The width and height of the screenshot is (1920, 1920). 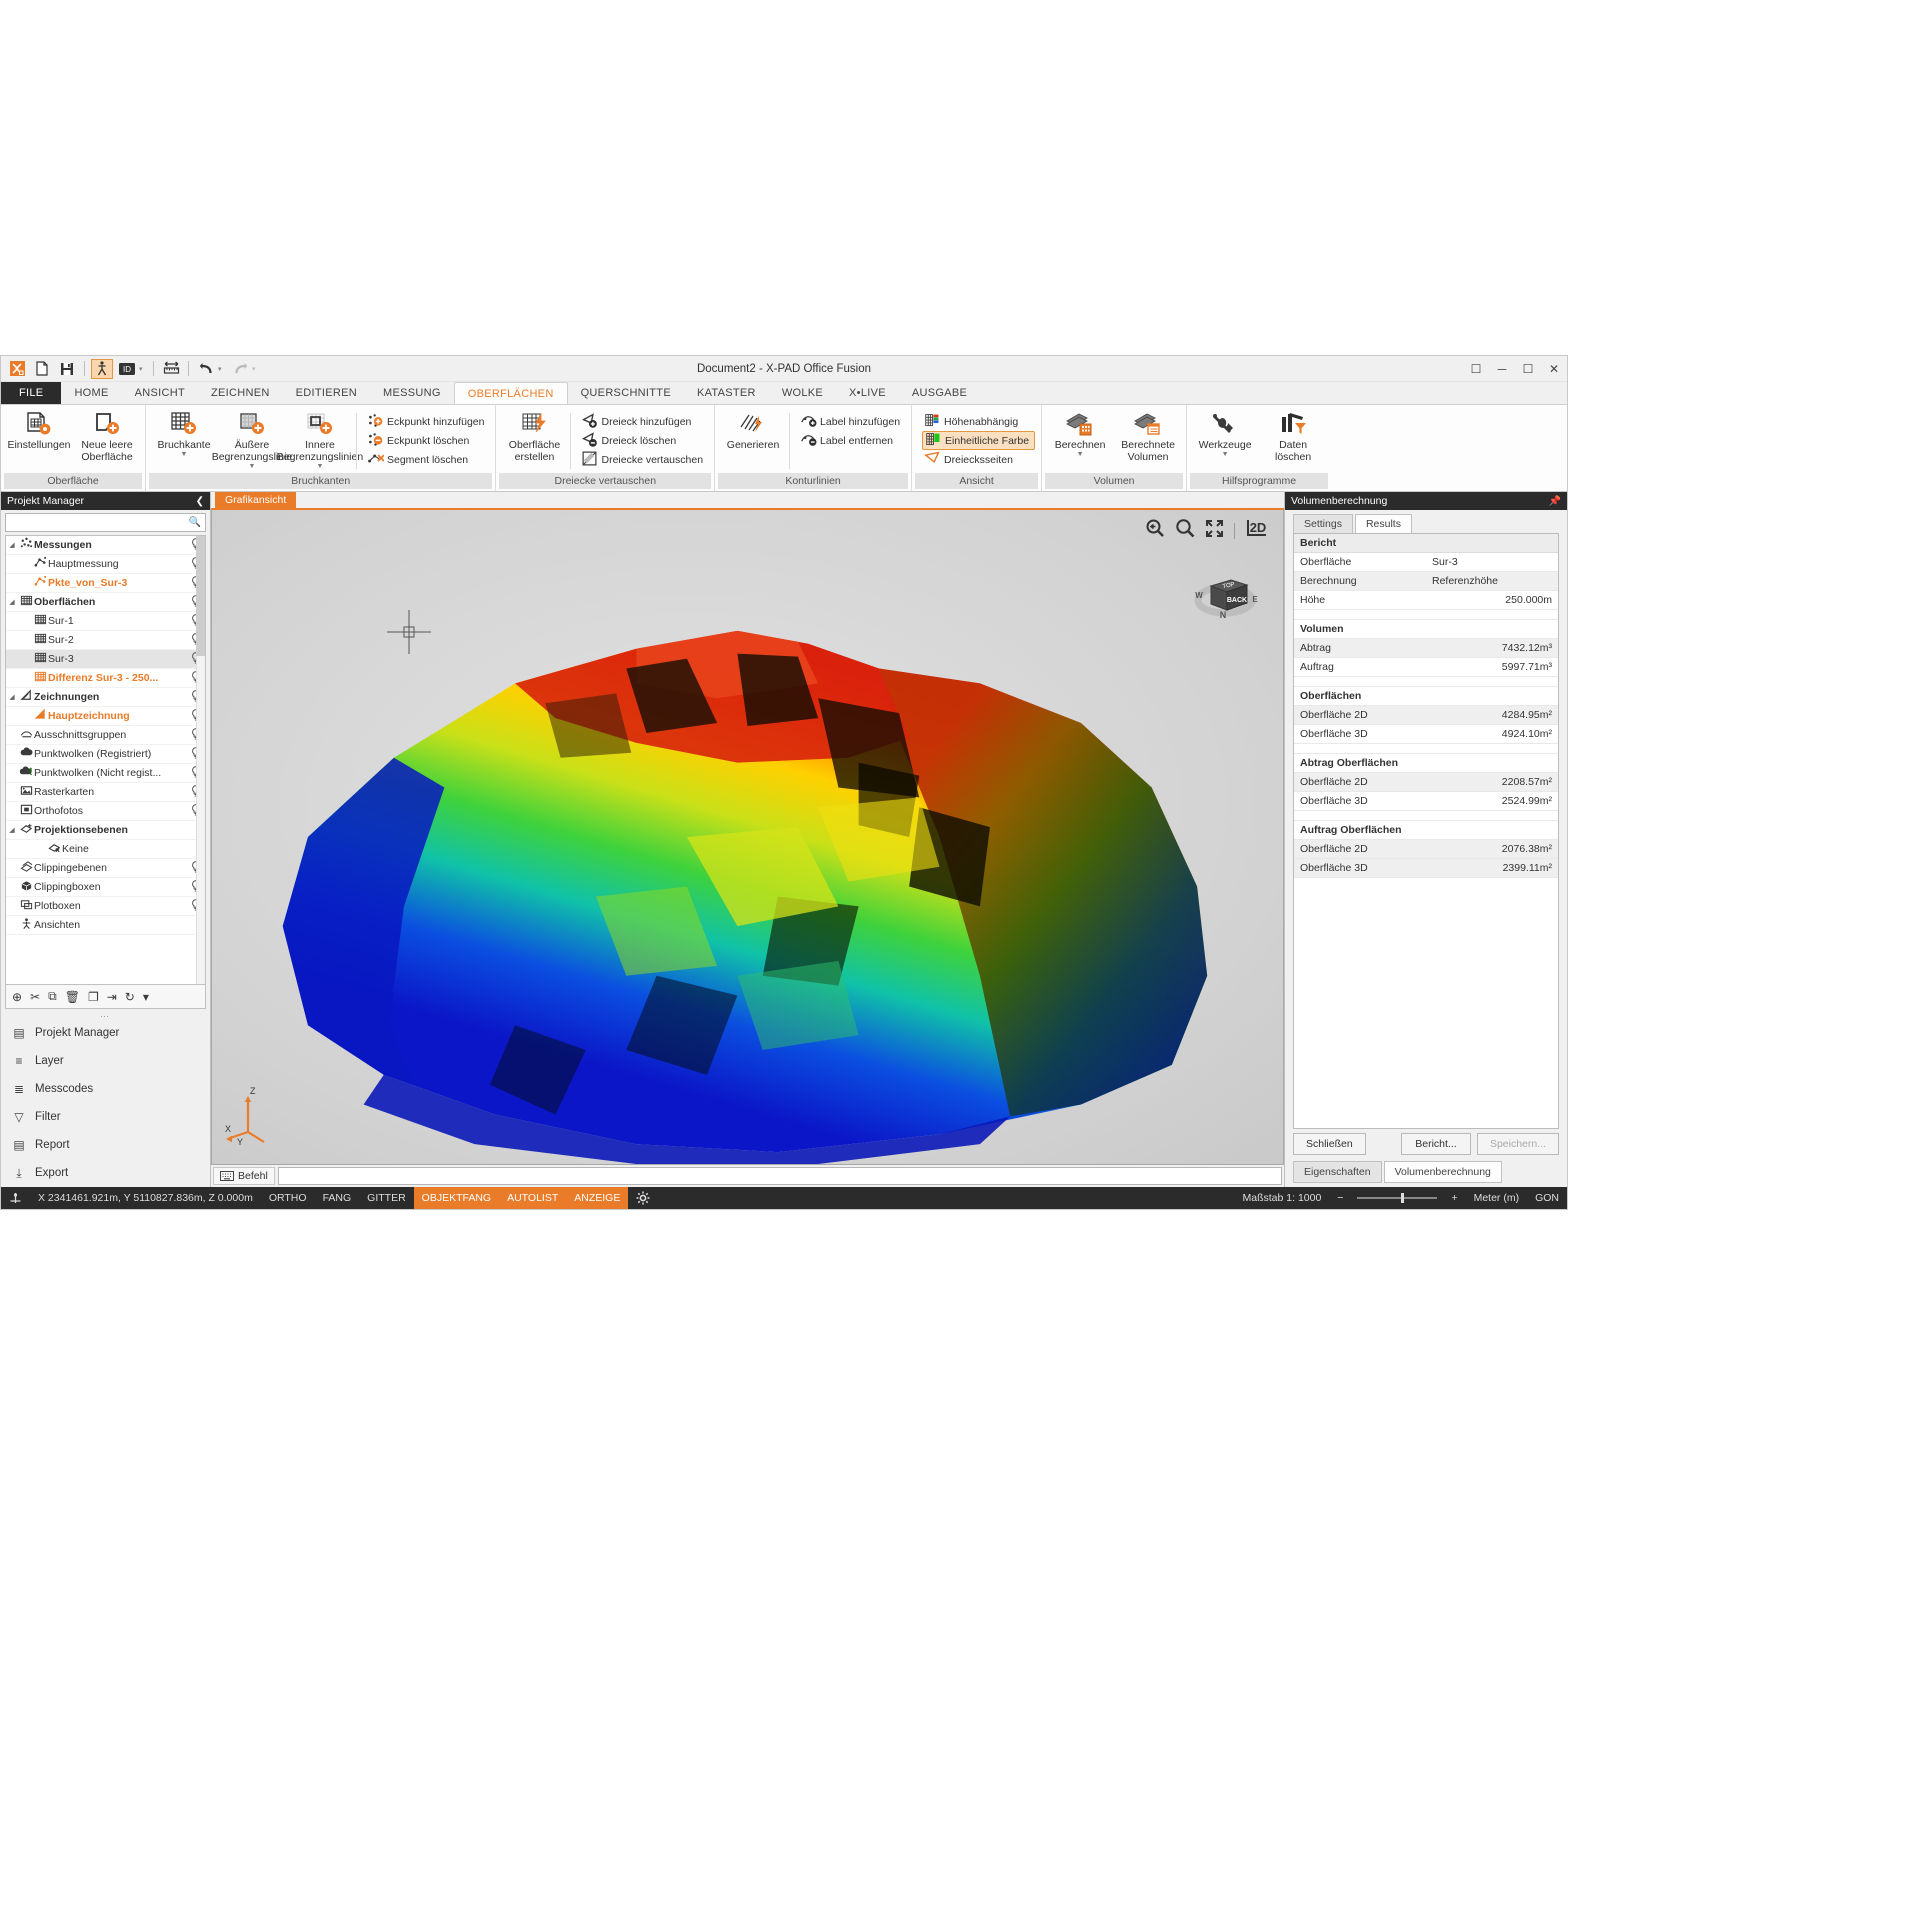 What do you see at coordinates (42, 369) in the screenshot?
I see `new-document-icon` at bounding box center [42, 369].